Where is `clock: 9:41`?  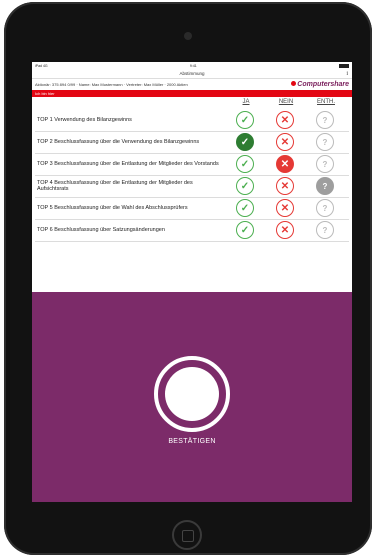
clock: 9:41 is located at coordinates (193, 66).